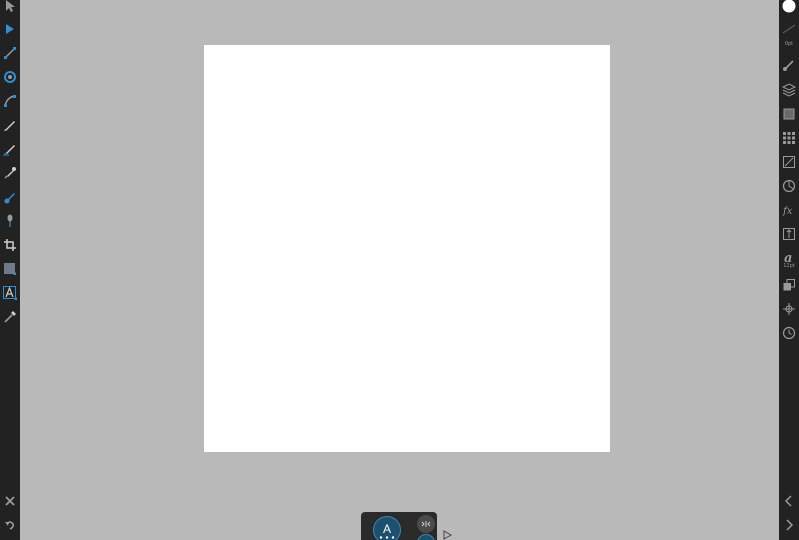 This screenshot has width=799, height=540. I want to click on crop-tool-icon, so click(10, 245).